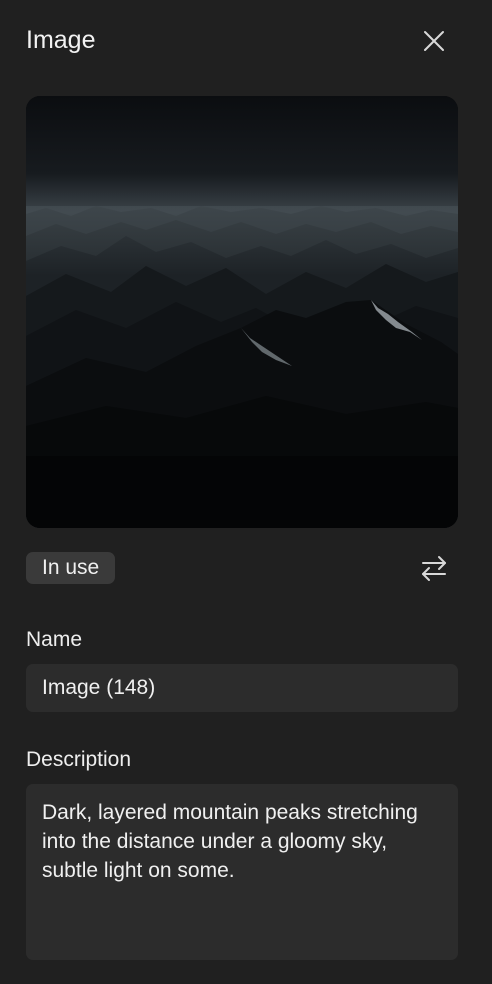 The width and height of the screenshot is (492, 984). I want to click on description-label: Description, so click(79, 759).